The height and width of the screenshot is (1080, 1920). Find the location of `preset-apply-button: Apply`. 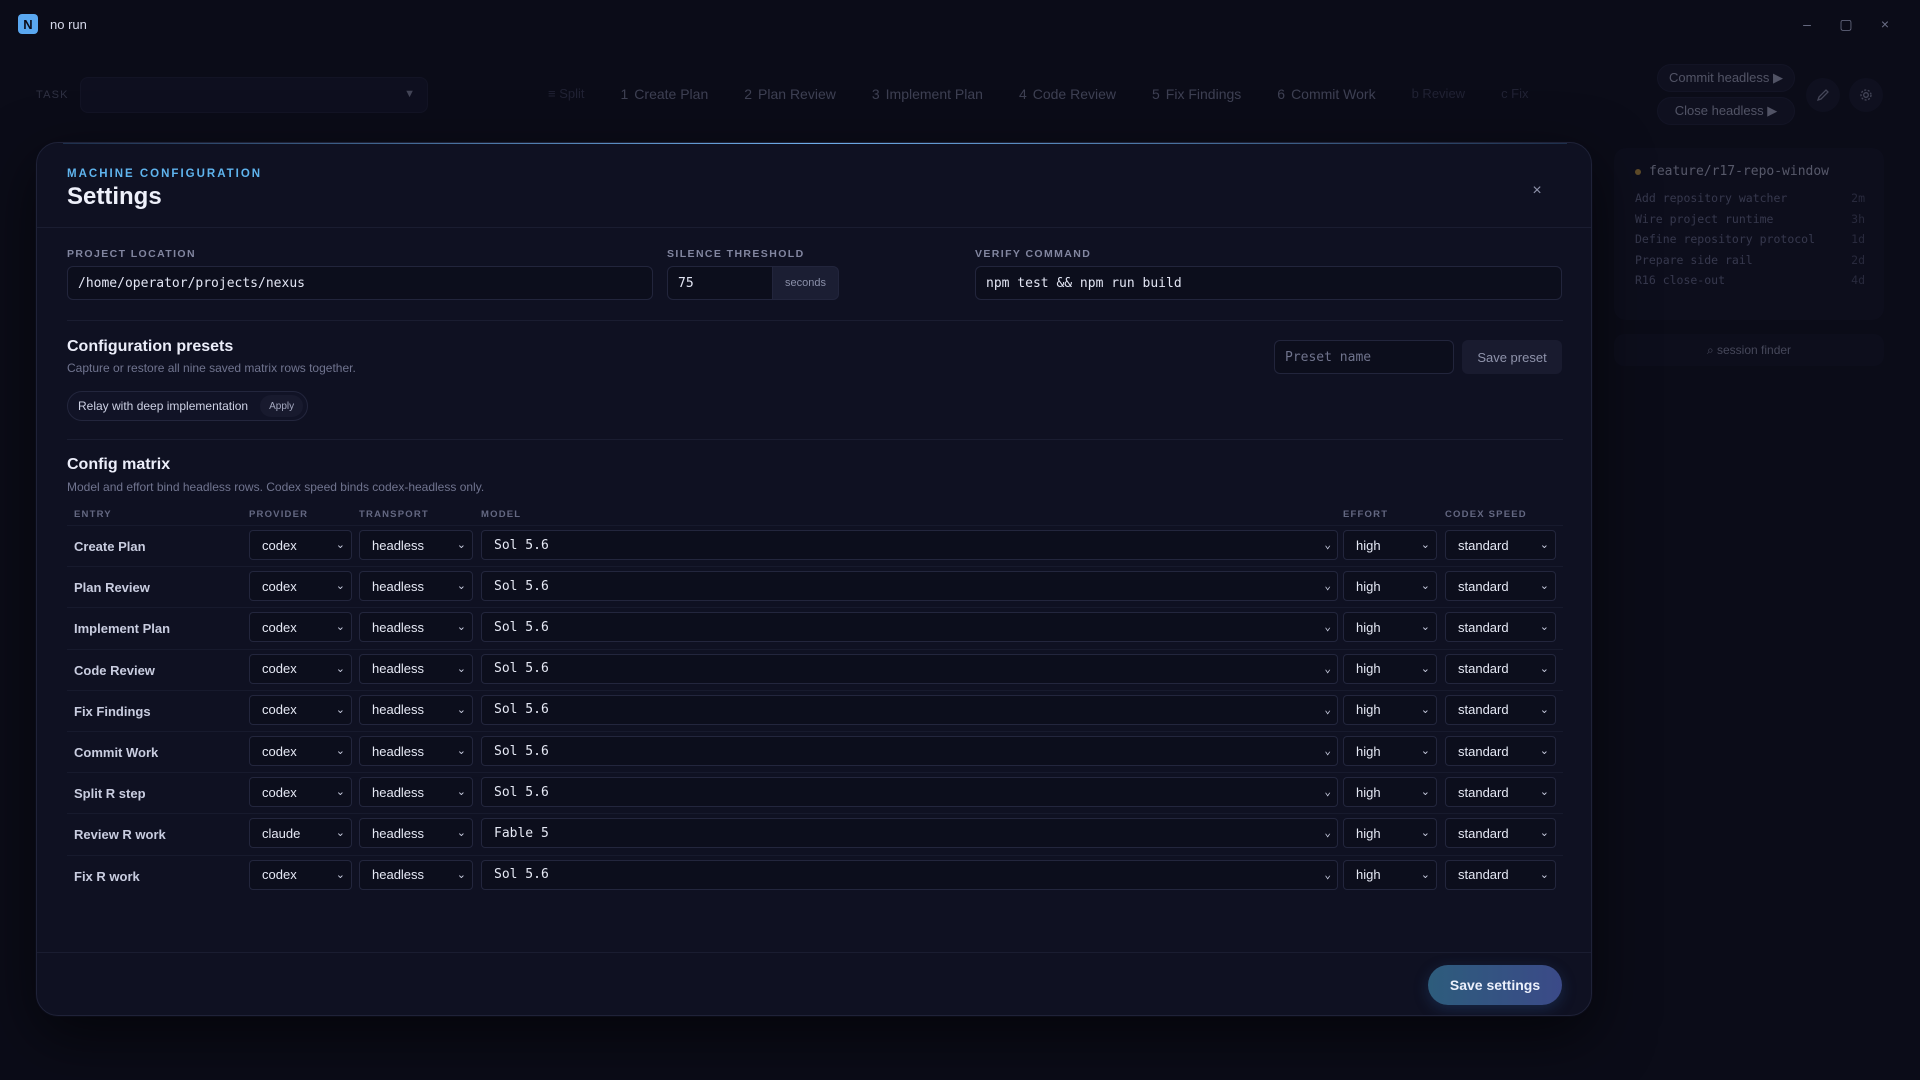

preset-apply-button: Apply is located at coordinates (282, 406).